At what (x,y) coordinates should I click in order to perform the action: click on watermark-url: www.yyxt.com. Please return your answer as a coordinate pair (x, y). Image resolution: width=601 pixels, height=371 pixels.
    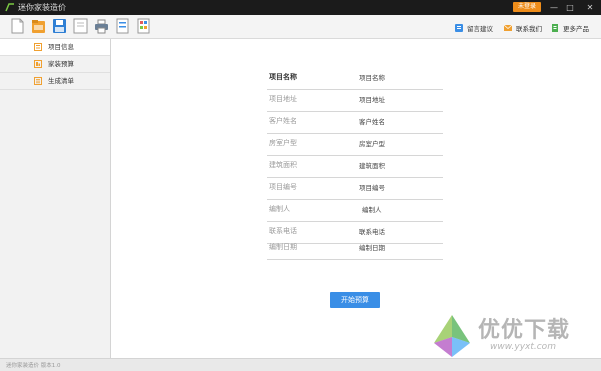
    Looking at the image, I should click on (523, 347).